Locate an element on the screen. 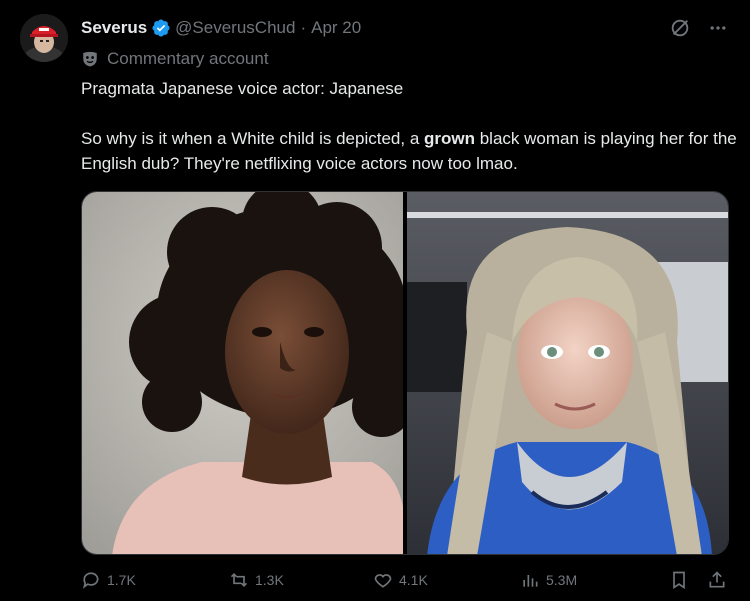 Image resolution: width=750 pixels, height=601 pixels. heart-icon is located at coordinates (383, 581).